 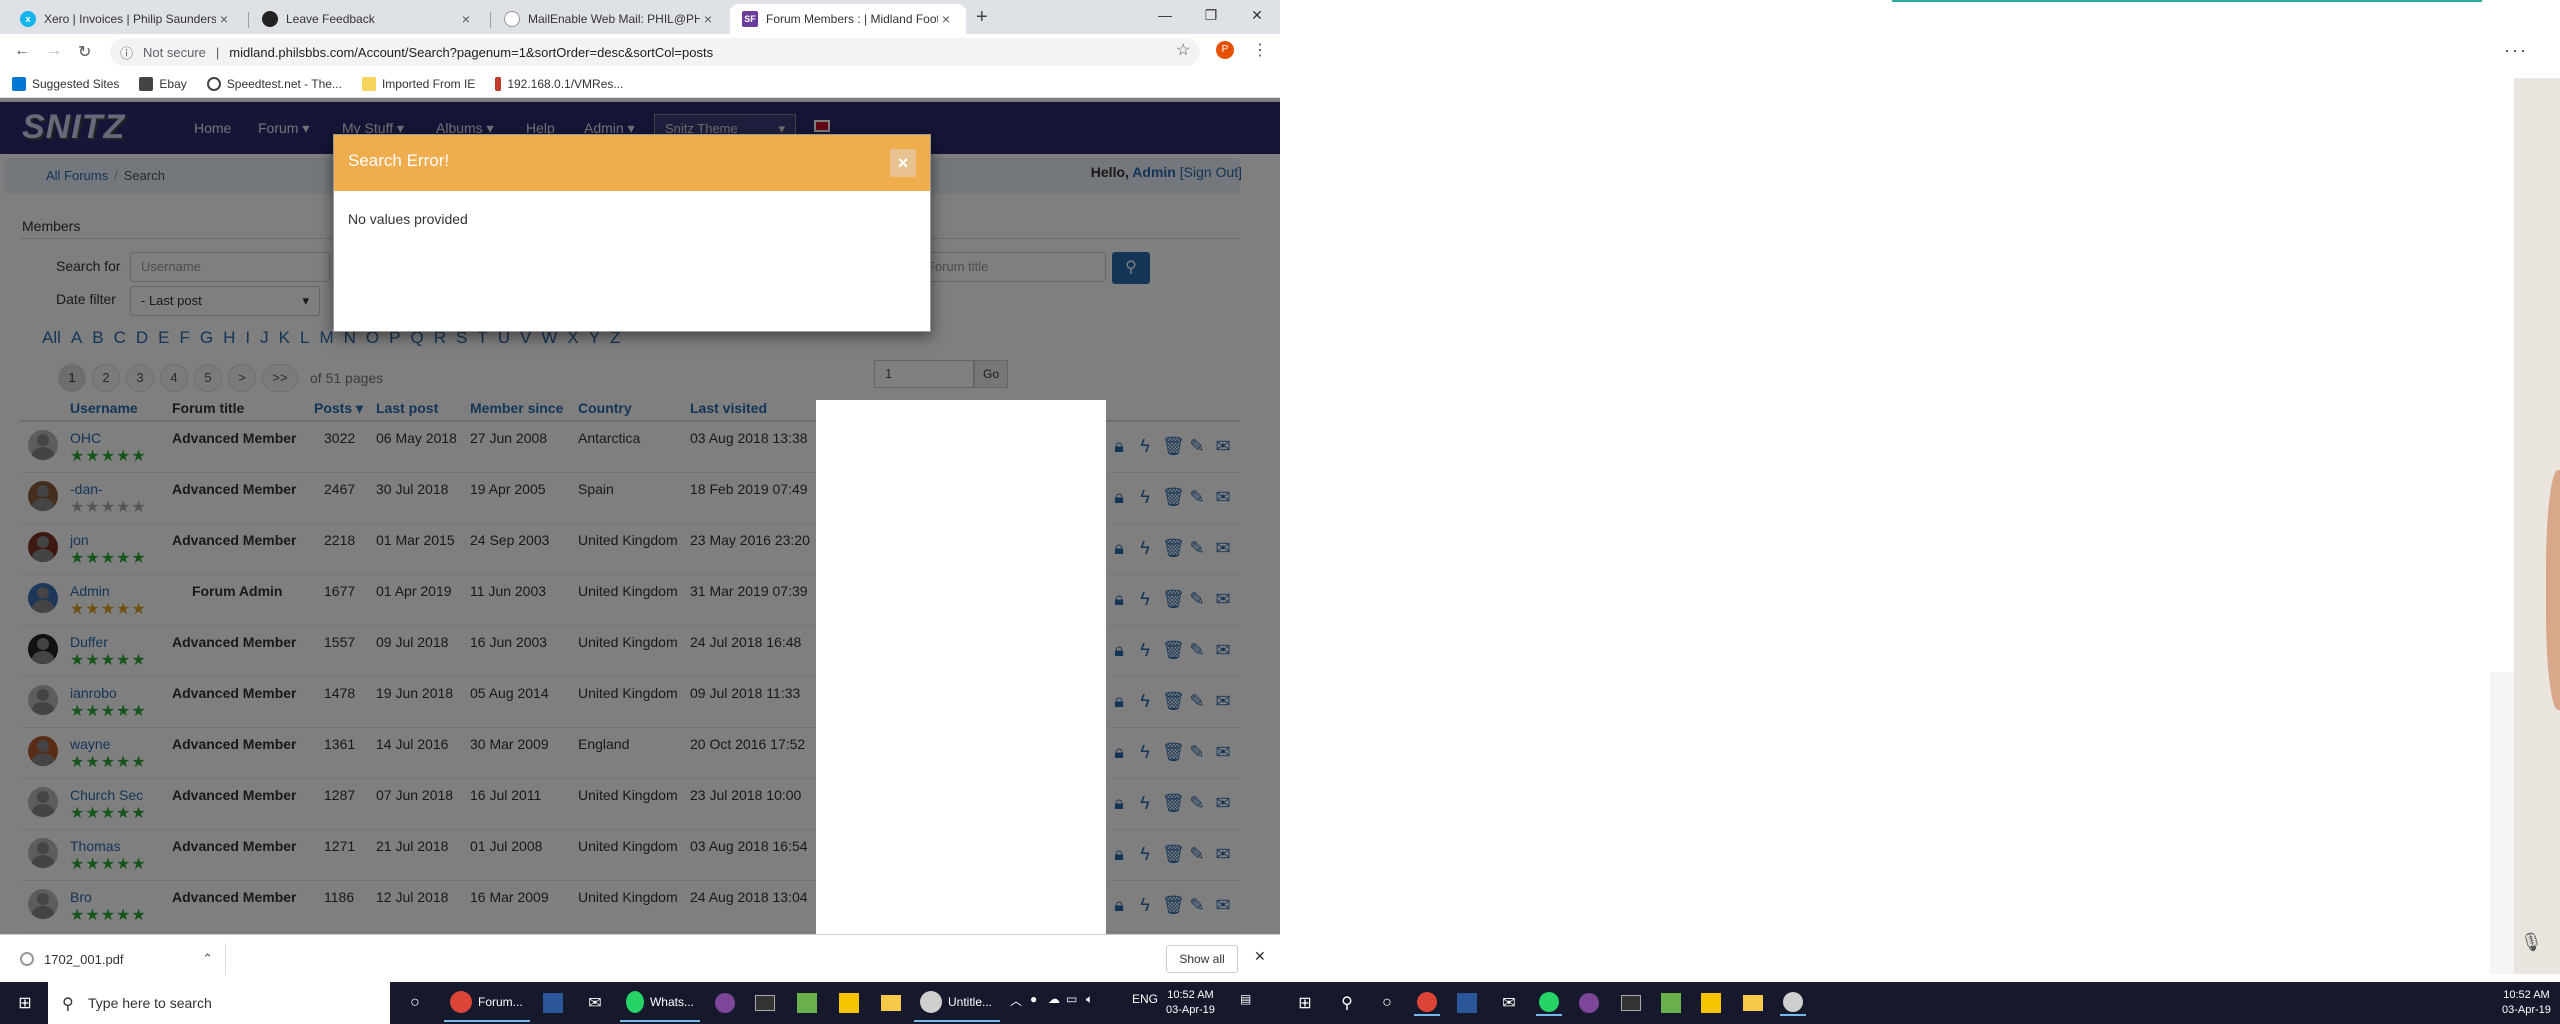 I want to click on tab-forum-members: SF Forum Members : | Midland Foot ×, so click(x=848, y=19).